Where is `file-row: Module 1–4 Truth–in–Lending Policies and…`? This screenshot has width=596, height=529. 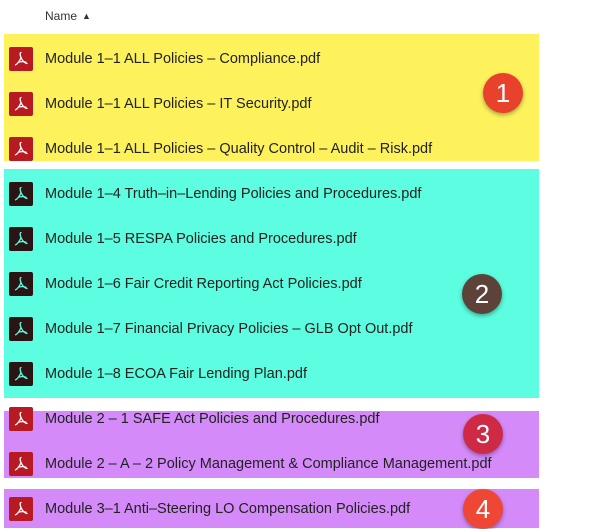 file-row: Module 1–4 Truth–in–Lending Policies and… is located at coordinates (270, 194).